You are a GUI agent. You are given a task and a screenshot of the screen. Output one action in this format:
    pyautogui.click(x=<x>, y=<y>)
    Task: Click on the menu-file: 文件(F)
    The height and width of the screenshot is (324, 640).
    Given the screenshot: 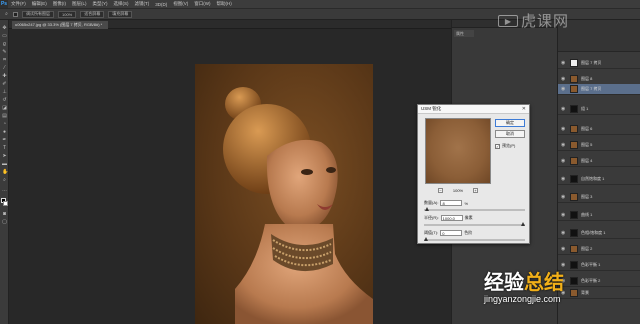 What is the action you would take?
    pyautogui.click(x=18, y=4)
    